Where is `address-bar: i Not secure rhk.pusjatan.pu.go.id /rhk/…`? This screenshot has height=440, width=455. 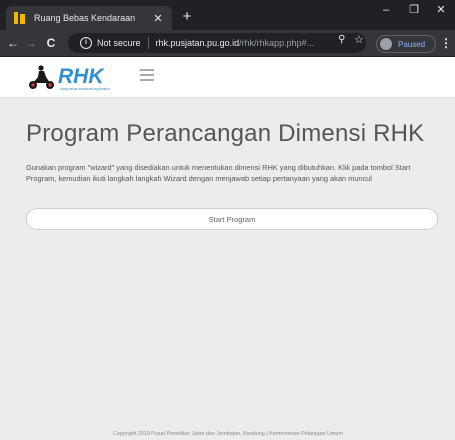 address-bar: i Not secure rhk.pusjatan.pu.go.id /rhk/… is located at coordinates (217, 43).